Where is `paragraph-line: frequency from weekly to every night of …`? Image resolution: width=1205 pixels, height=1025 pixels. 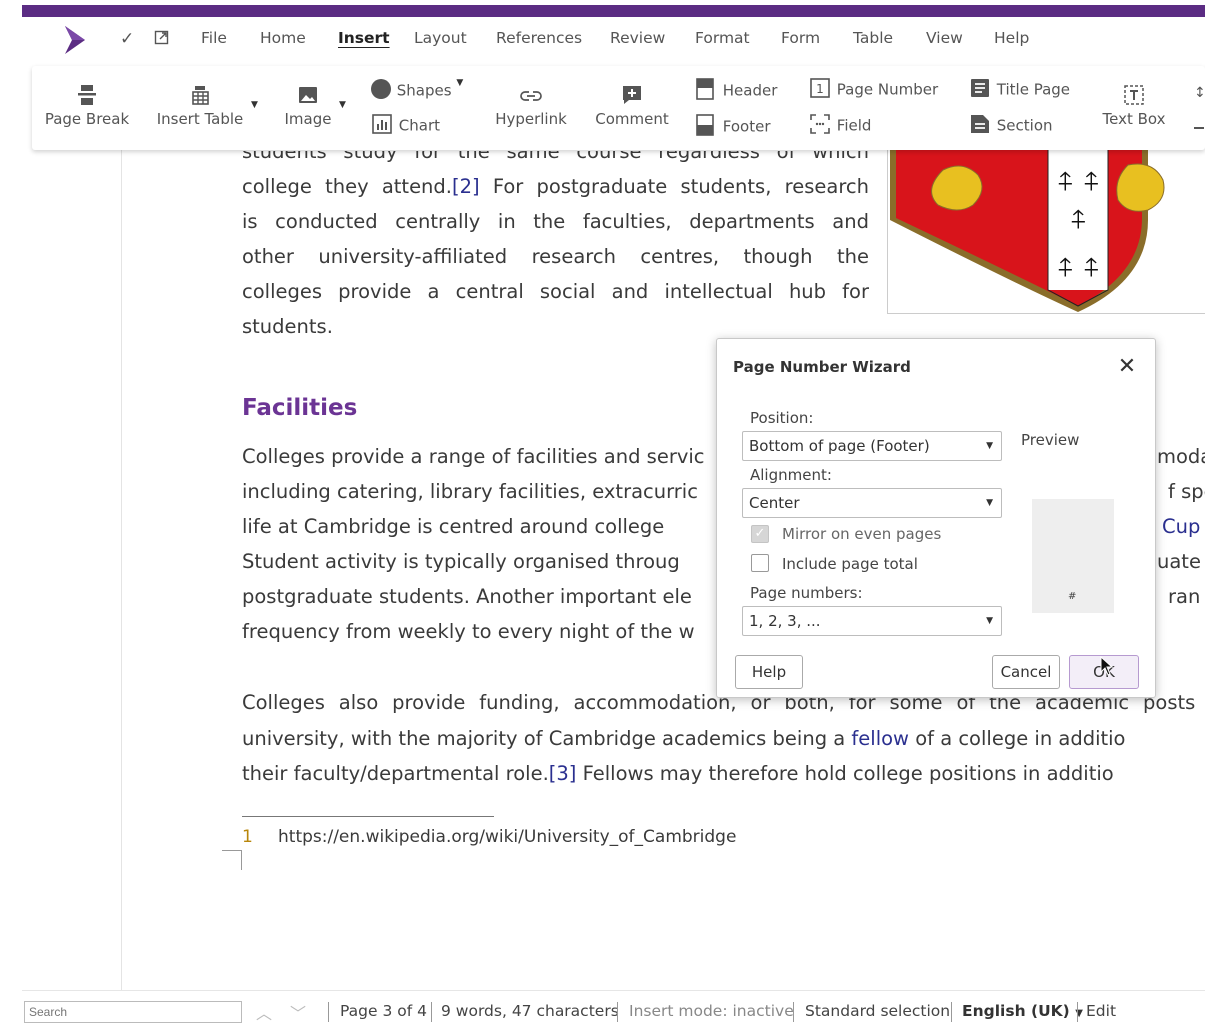
paragraph-line: frequency from weekly to every night of … is located at coordinates (468, 631).